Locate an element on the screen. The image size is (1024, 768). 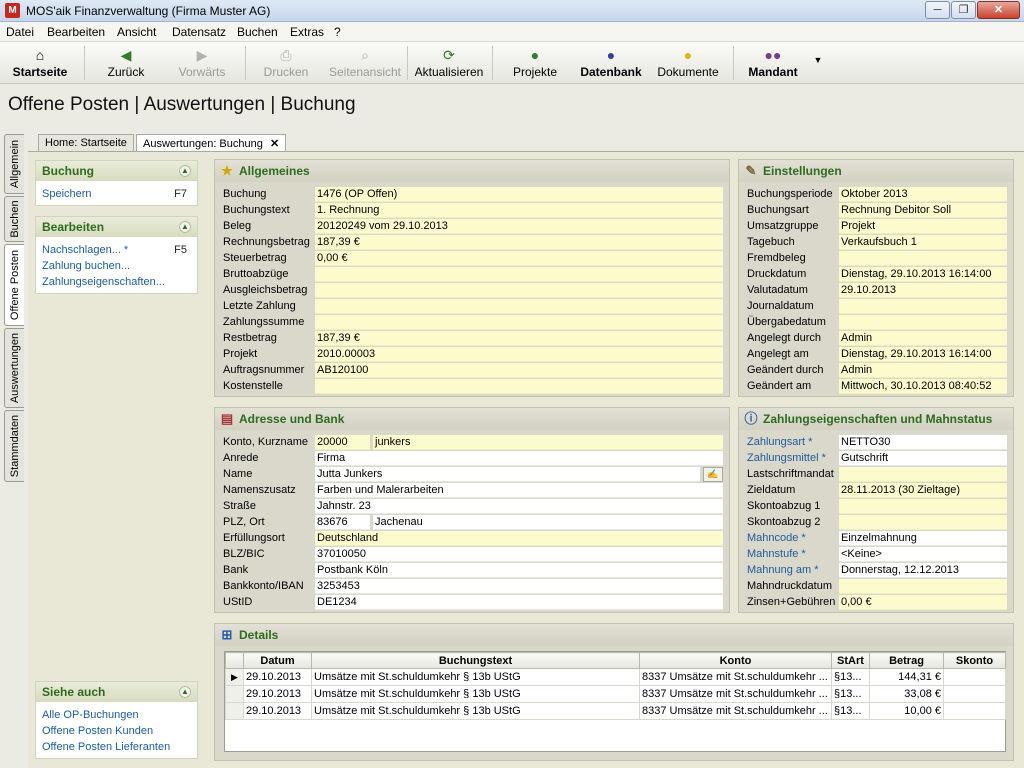
name-value: Jutta Junkers is located at coordinates (507, 474).